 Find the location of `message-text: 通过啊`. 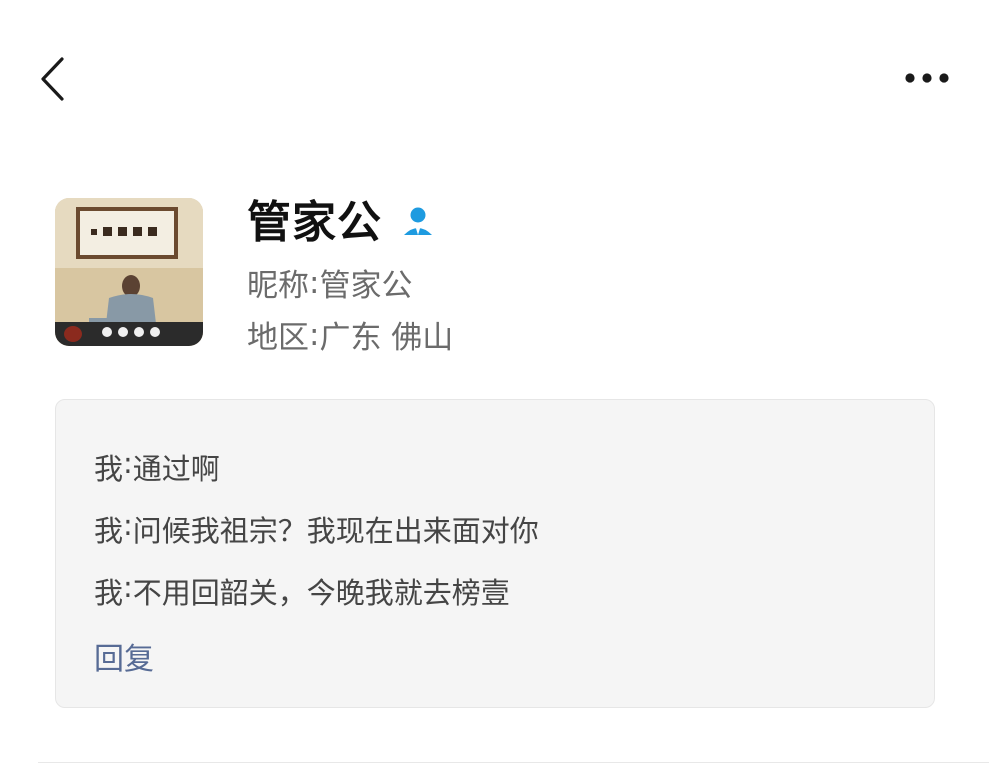

message-text: 通过啊 is located at coordinates (176, 469).